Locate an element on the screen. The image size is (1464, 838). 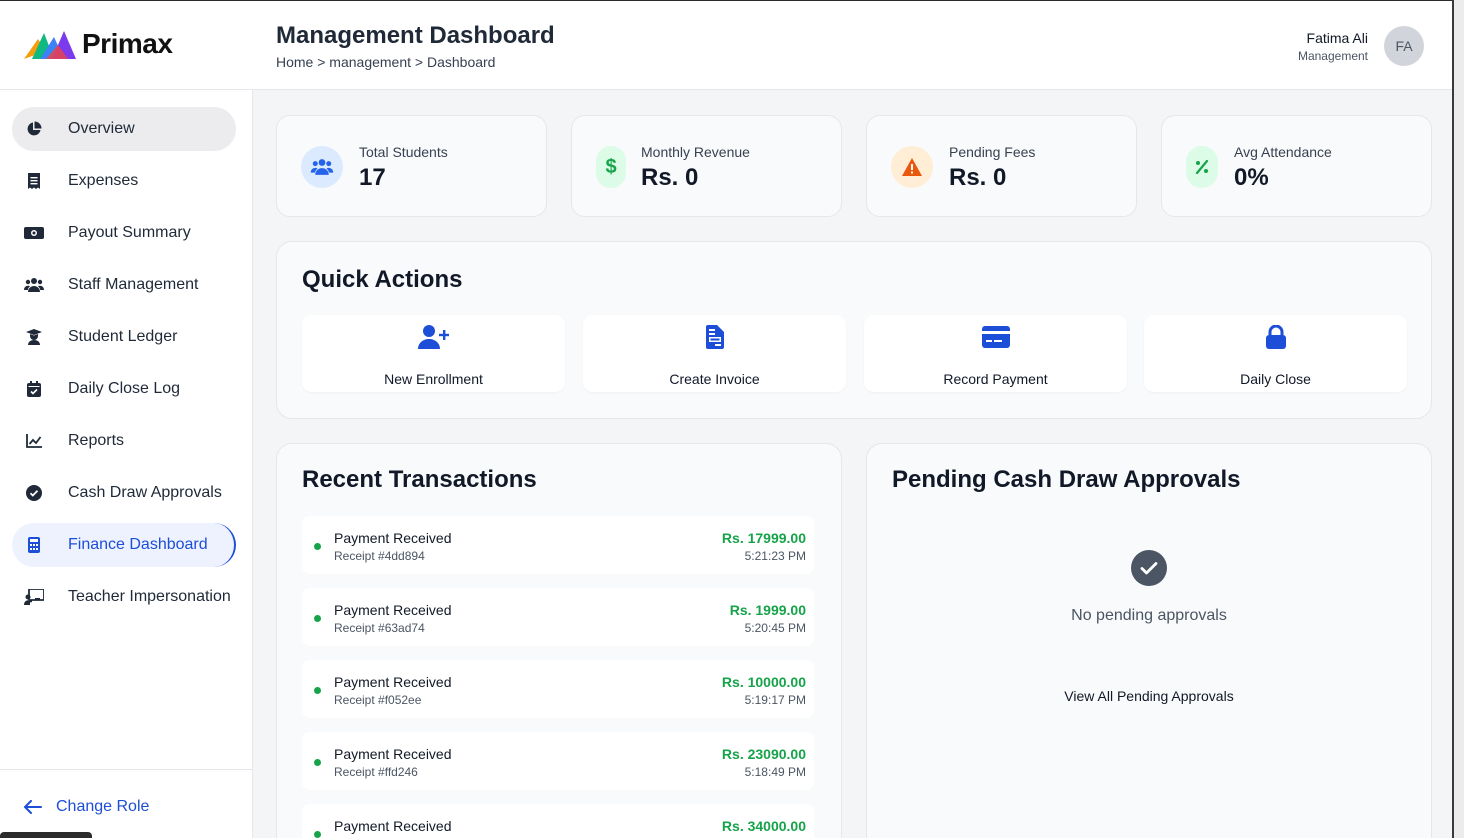
view-all-approvals-link: View All Pending Approvals is located at coordinates (1149, 696).